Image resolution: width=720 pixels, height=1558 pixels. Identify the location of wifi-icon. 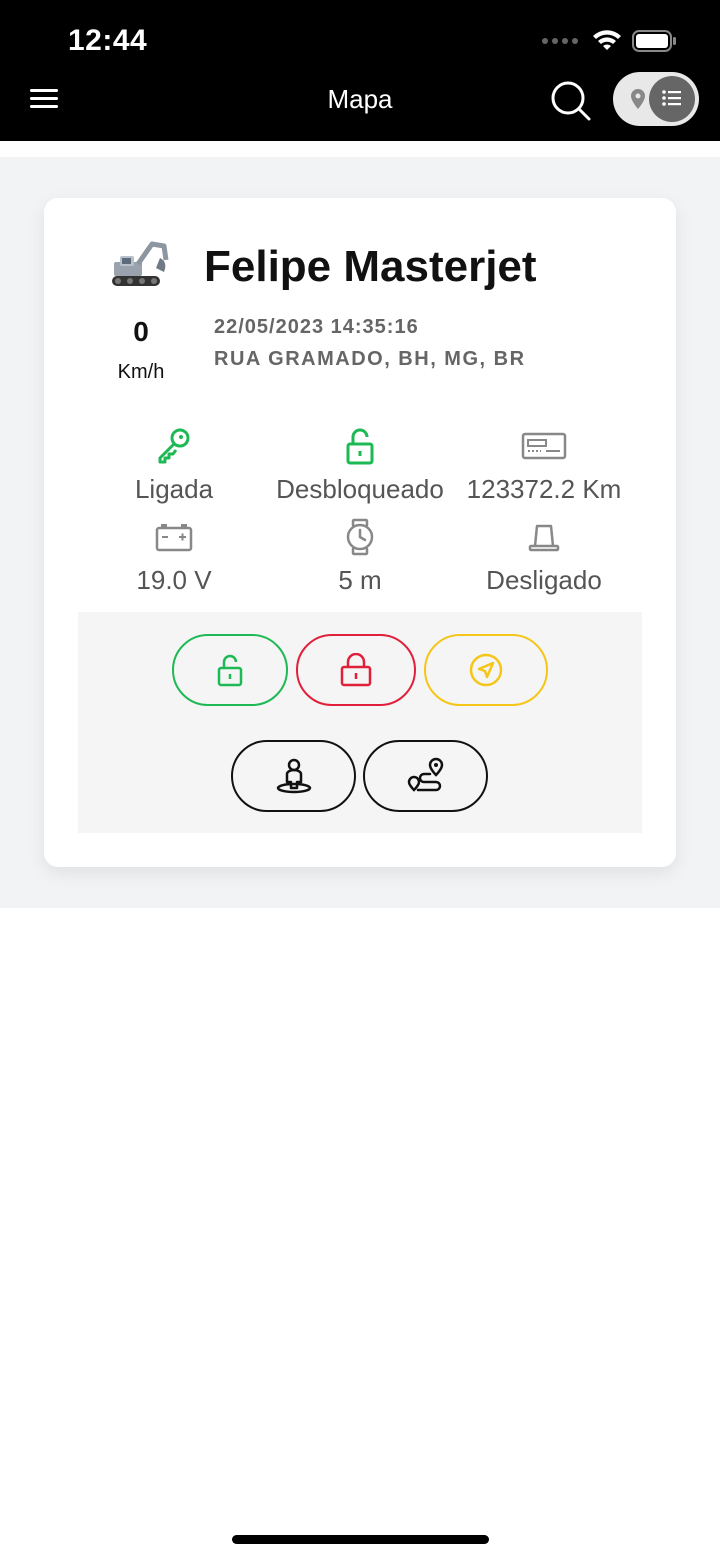
(607, 40).